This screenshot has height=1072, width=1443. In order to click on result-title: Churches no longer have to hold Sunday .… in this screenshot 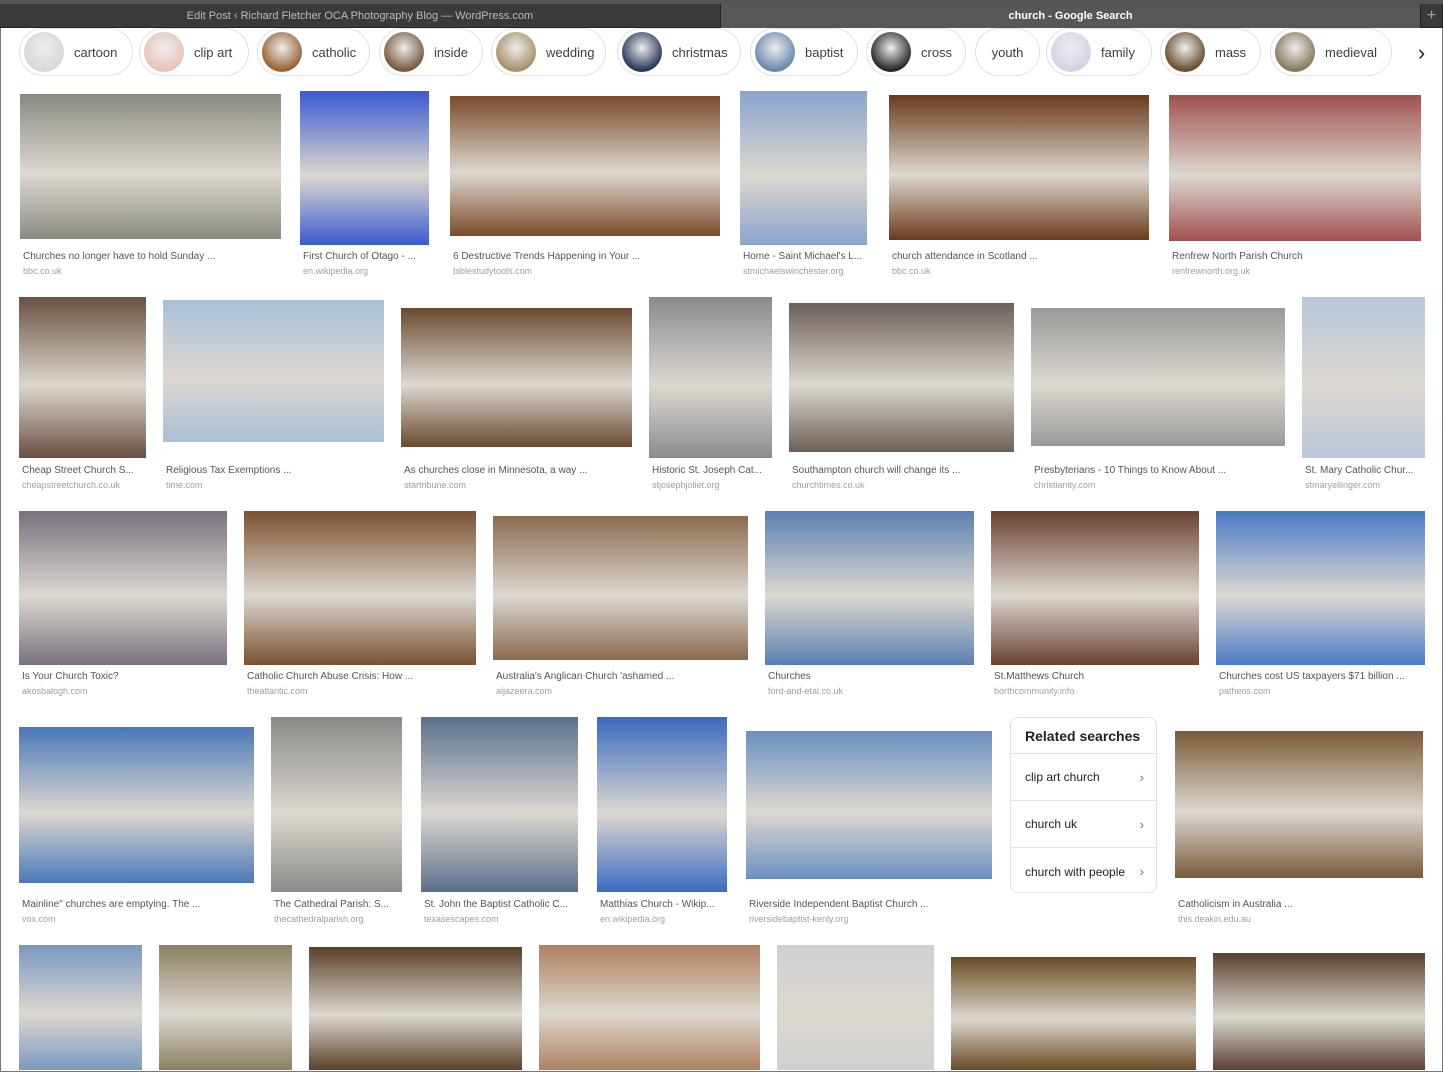, I will do `click(152, 256)`.